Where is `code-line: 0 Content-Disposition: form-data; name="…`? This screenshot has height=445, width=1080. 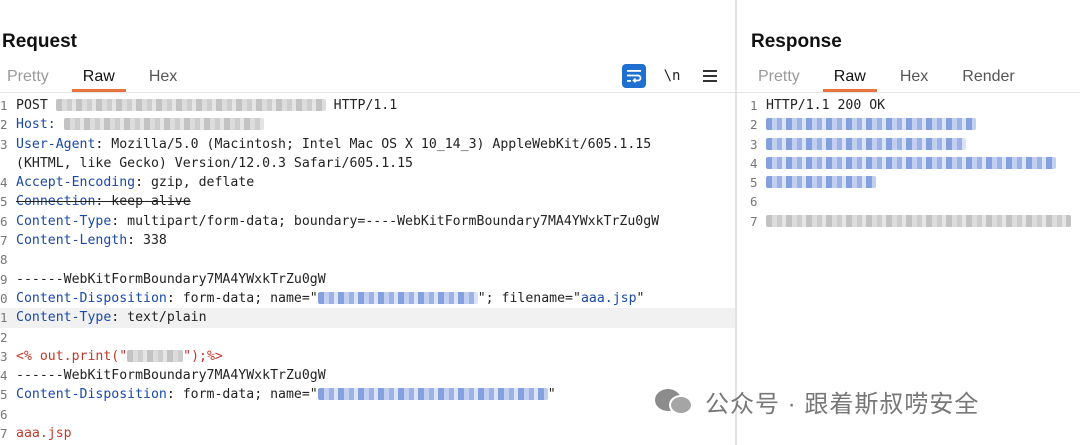
code-line: 0 Content-Disposition: form-data; name="… is located at coordinates (367, 298).